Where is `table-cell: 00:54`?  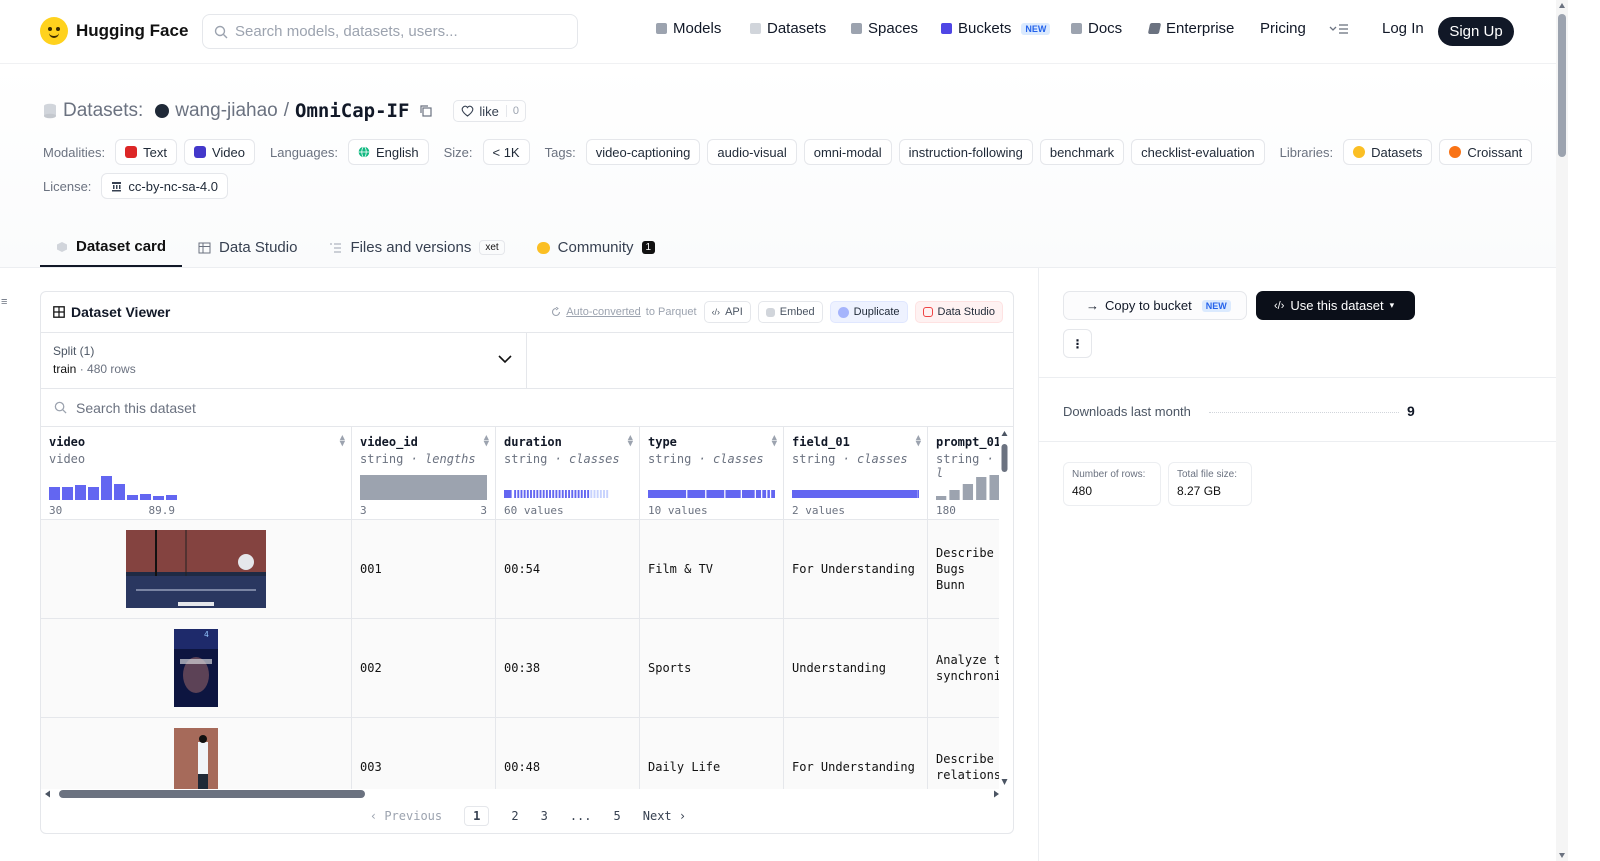 table-cell: 00:54 is located at coordinates (567, 569).